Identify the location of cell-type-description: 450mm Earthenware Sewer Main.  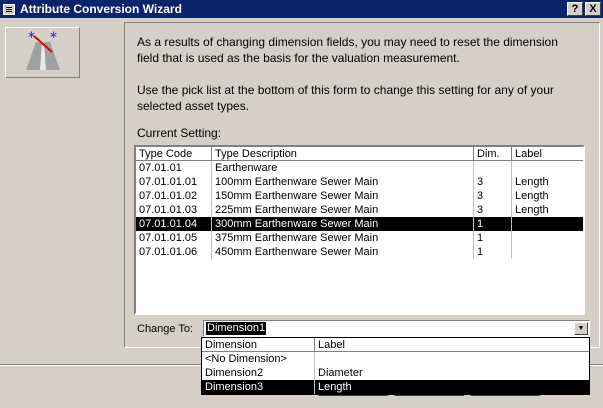
(343, 252).